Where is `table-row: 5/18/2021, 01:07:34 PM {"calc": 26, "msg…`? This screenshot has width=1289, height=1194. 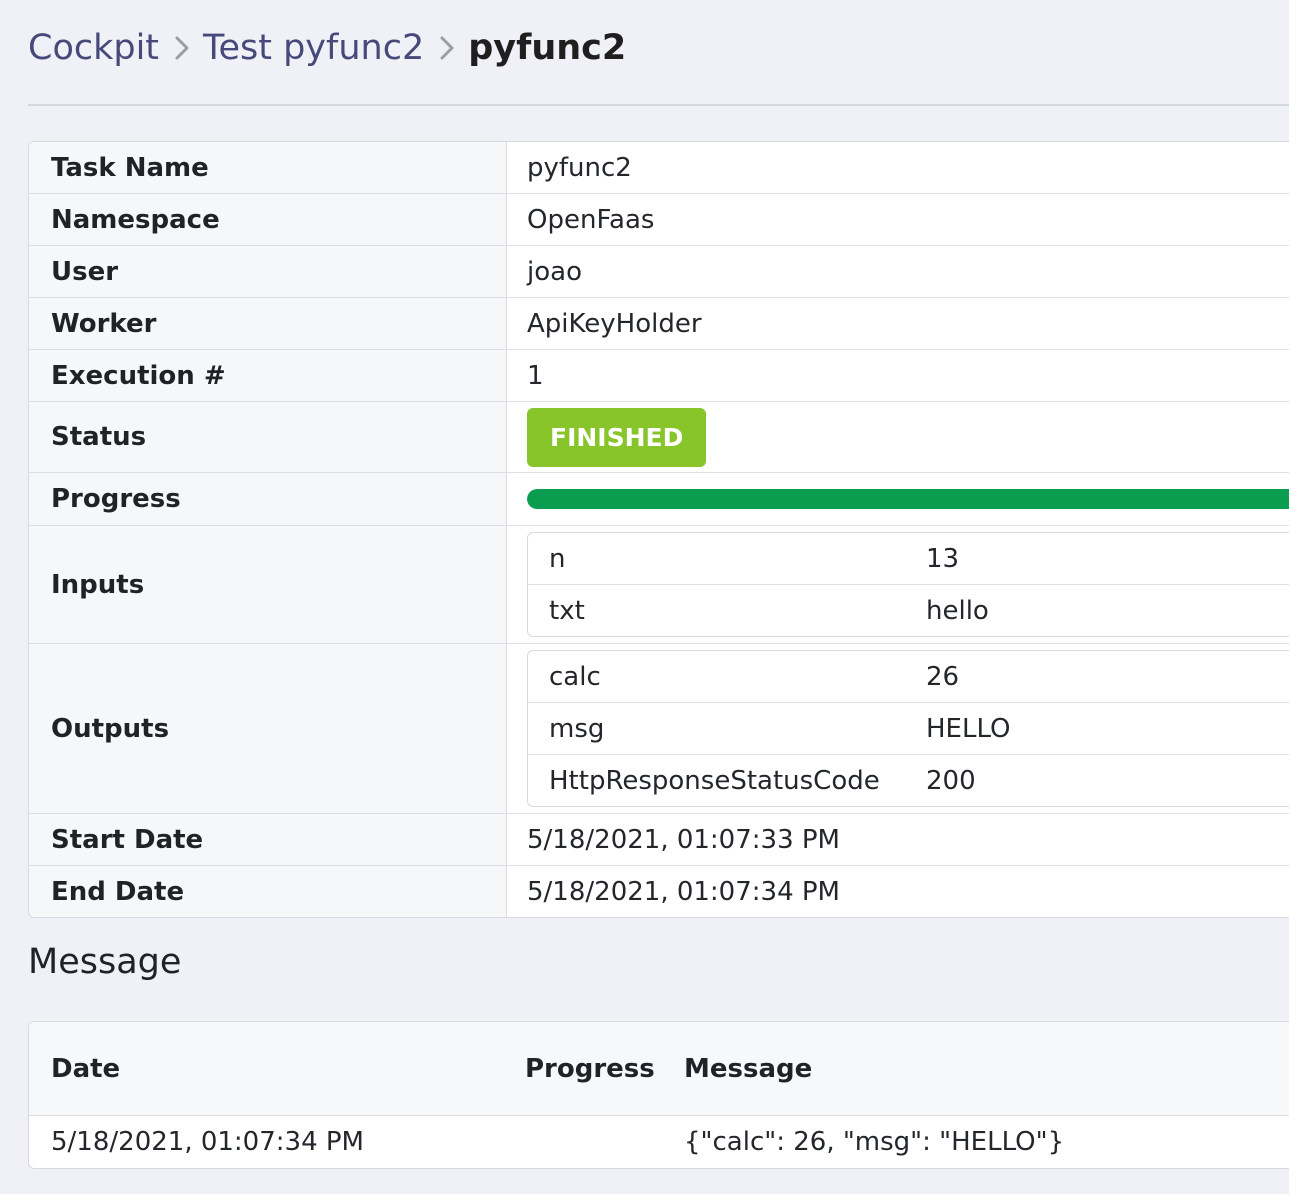
table-row: 5/18/2021, 01:07:34 PM {"calc": 26, "msg… is located at coordinates (659, 1142).